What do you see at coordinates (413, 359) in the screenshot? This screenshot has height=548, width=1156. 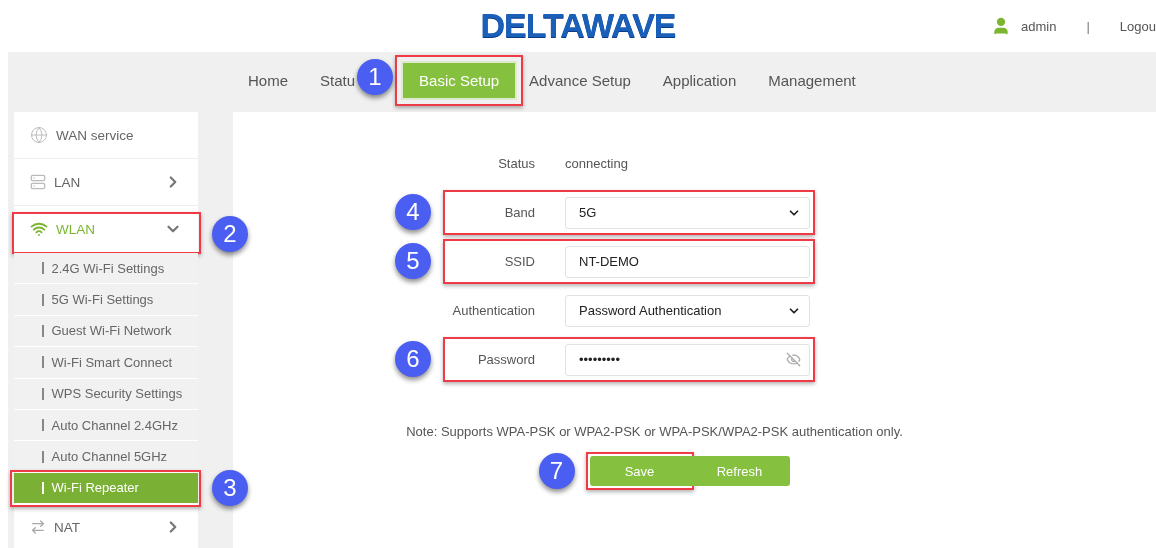 I see `step-badge: 6` at bounding box center [413, 359].